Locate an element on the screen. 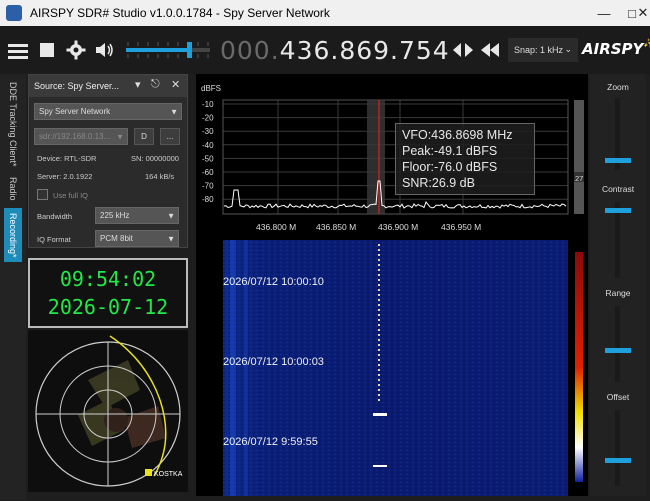  waterfall-timestamp: 2026/07/12 9:59:55 is located at coordinates (270, 442).